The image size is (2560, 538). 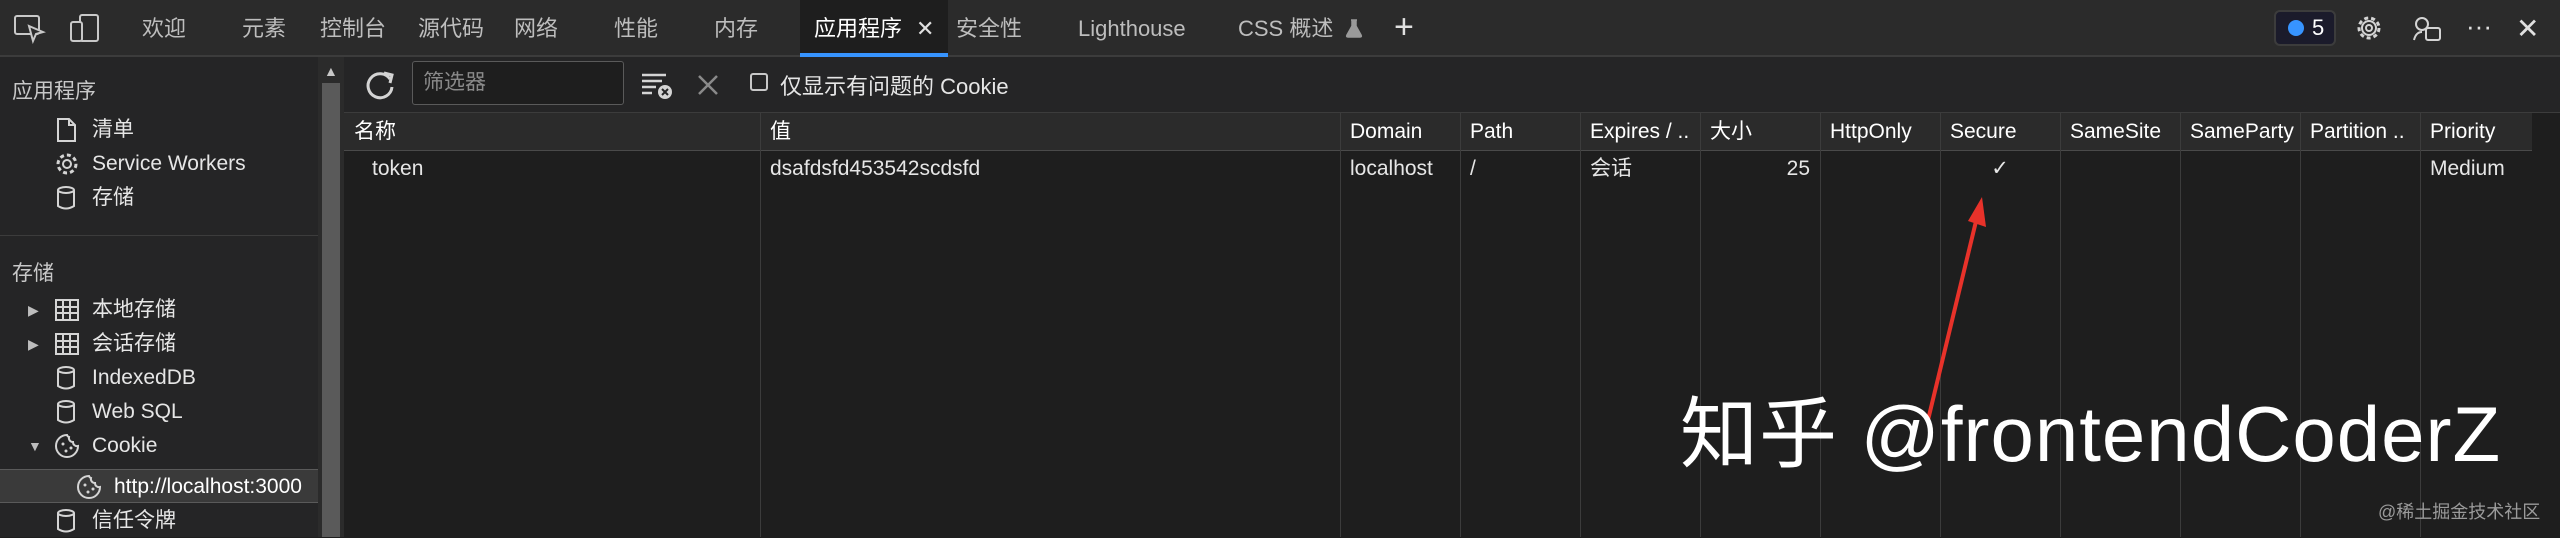 What do you see at coordinates (451, 27) in the screenshot?
I see `tab-sources: 源代码` at bounding box center [451, 27].